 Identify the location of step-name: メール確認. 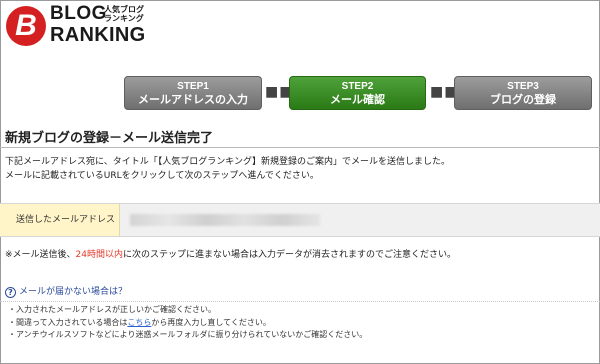
(357, 100).